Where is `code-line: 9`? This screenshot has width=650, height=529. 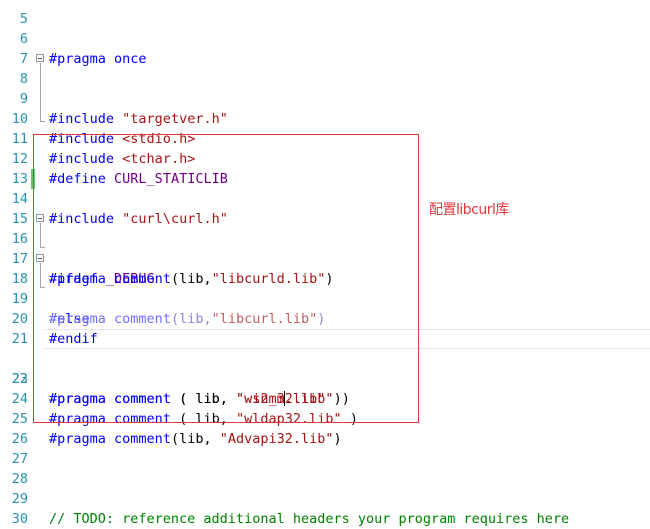 code-line: 9 is located at coordinates (325, 88).